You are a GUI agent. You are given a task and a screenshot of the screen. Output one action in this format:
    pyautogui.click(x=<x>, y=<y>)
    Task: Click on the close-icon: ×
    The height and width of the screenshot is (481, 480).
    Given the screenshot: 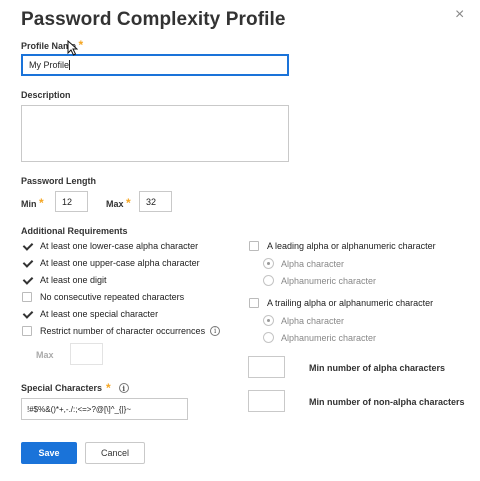 What is the action you would take?
    pyautogui.click(x=459, y=15)
    